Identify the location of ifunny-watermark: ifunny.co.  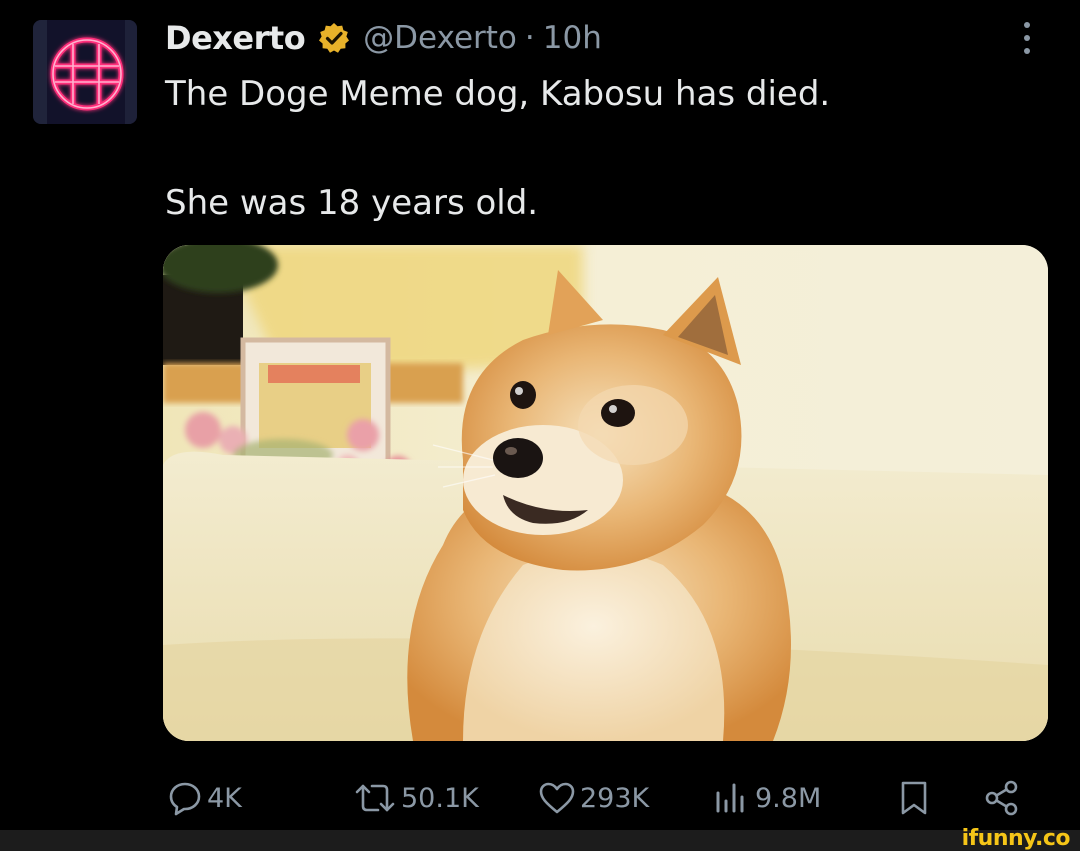
(1016, 838).